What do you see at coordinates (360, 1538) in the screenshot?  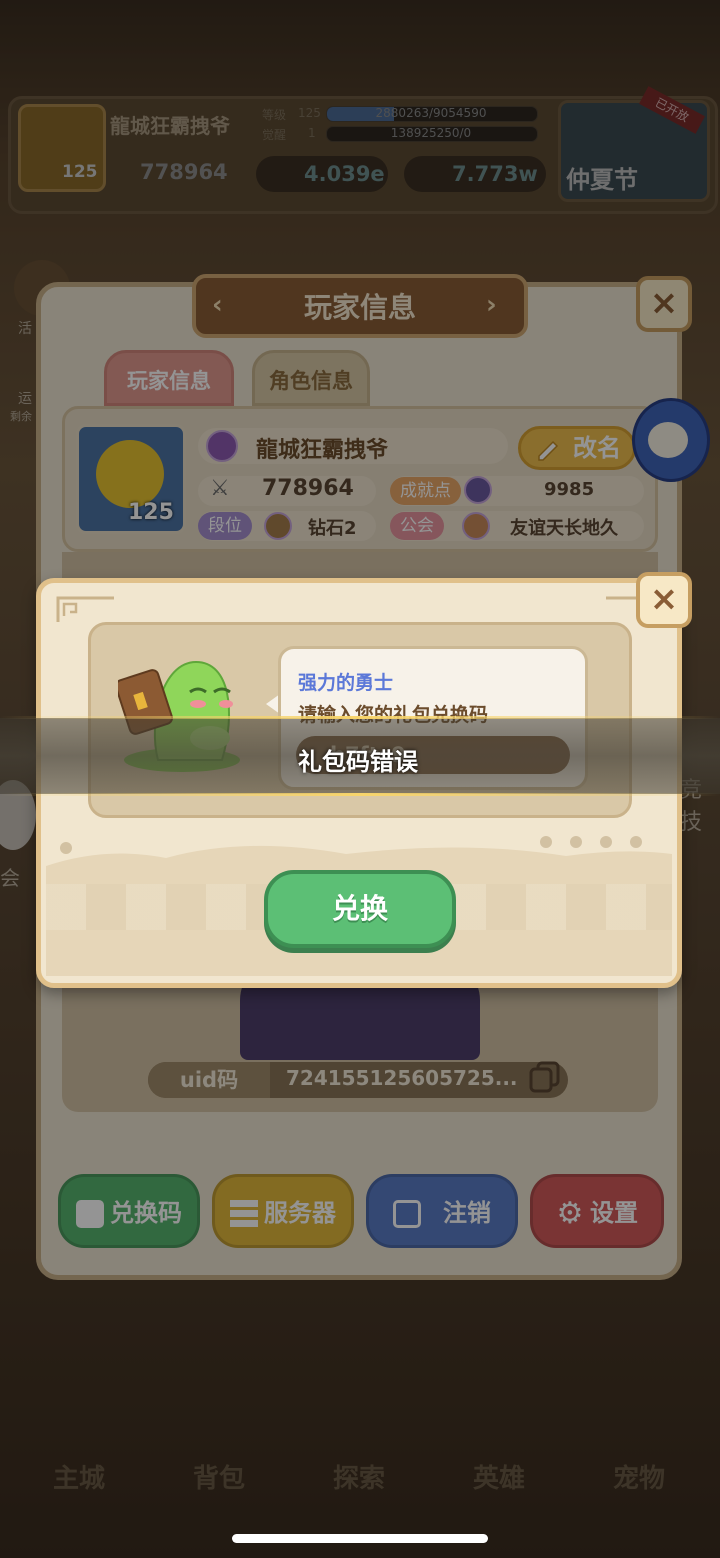 I see `home-indicator` at bounding box center [360, 1538].